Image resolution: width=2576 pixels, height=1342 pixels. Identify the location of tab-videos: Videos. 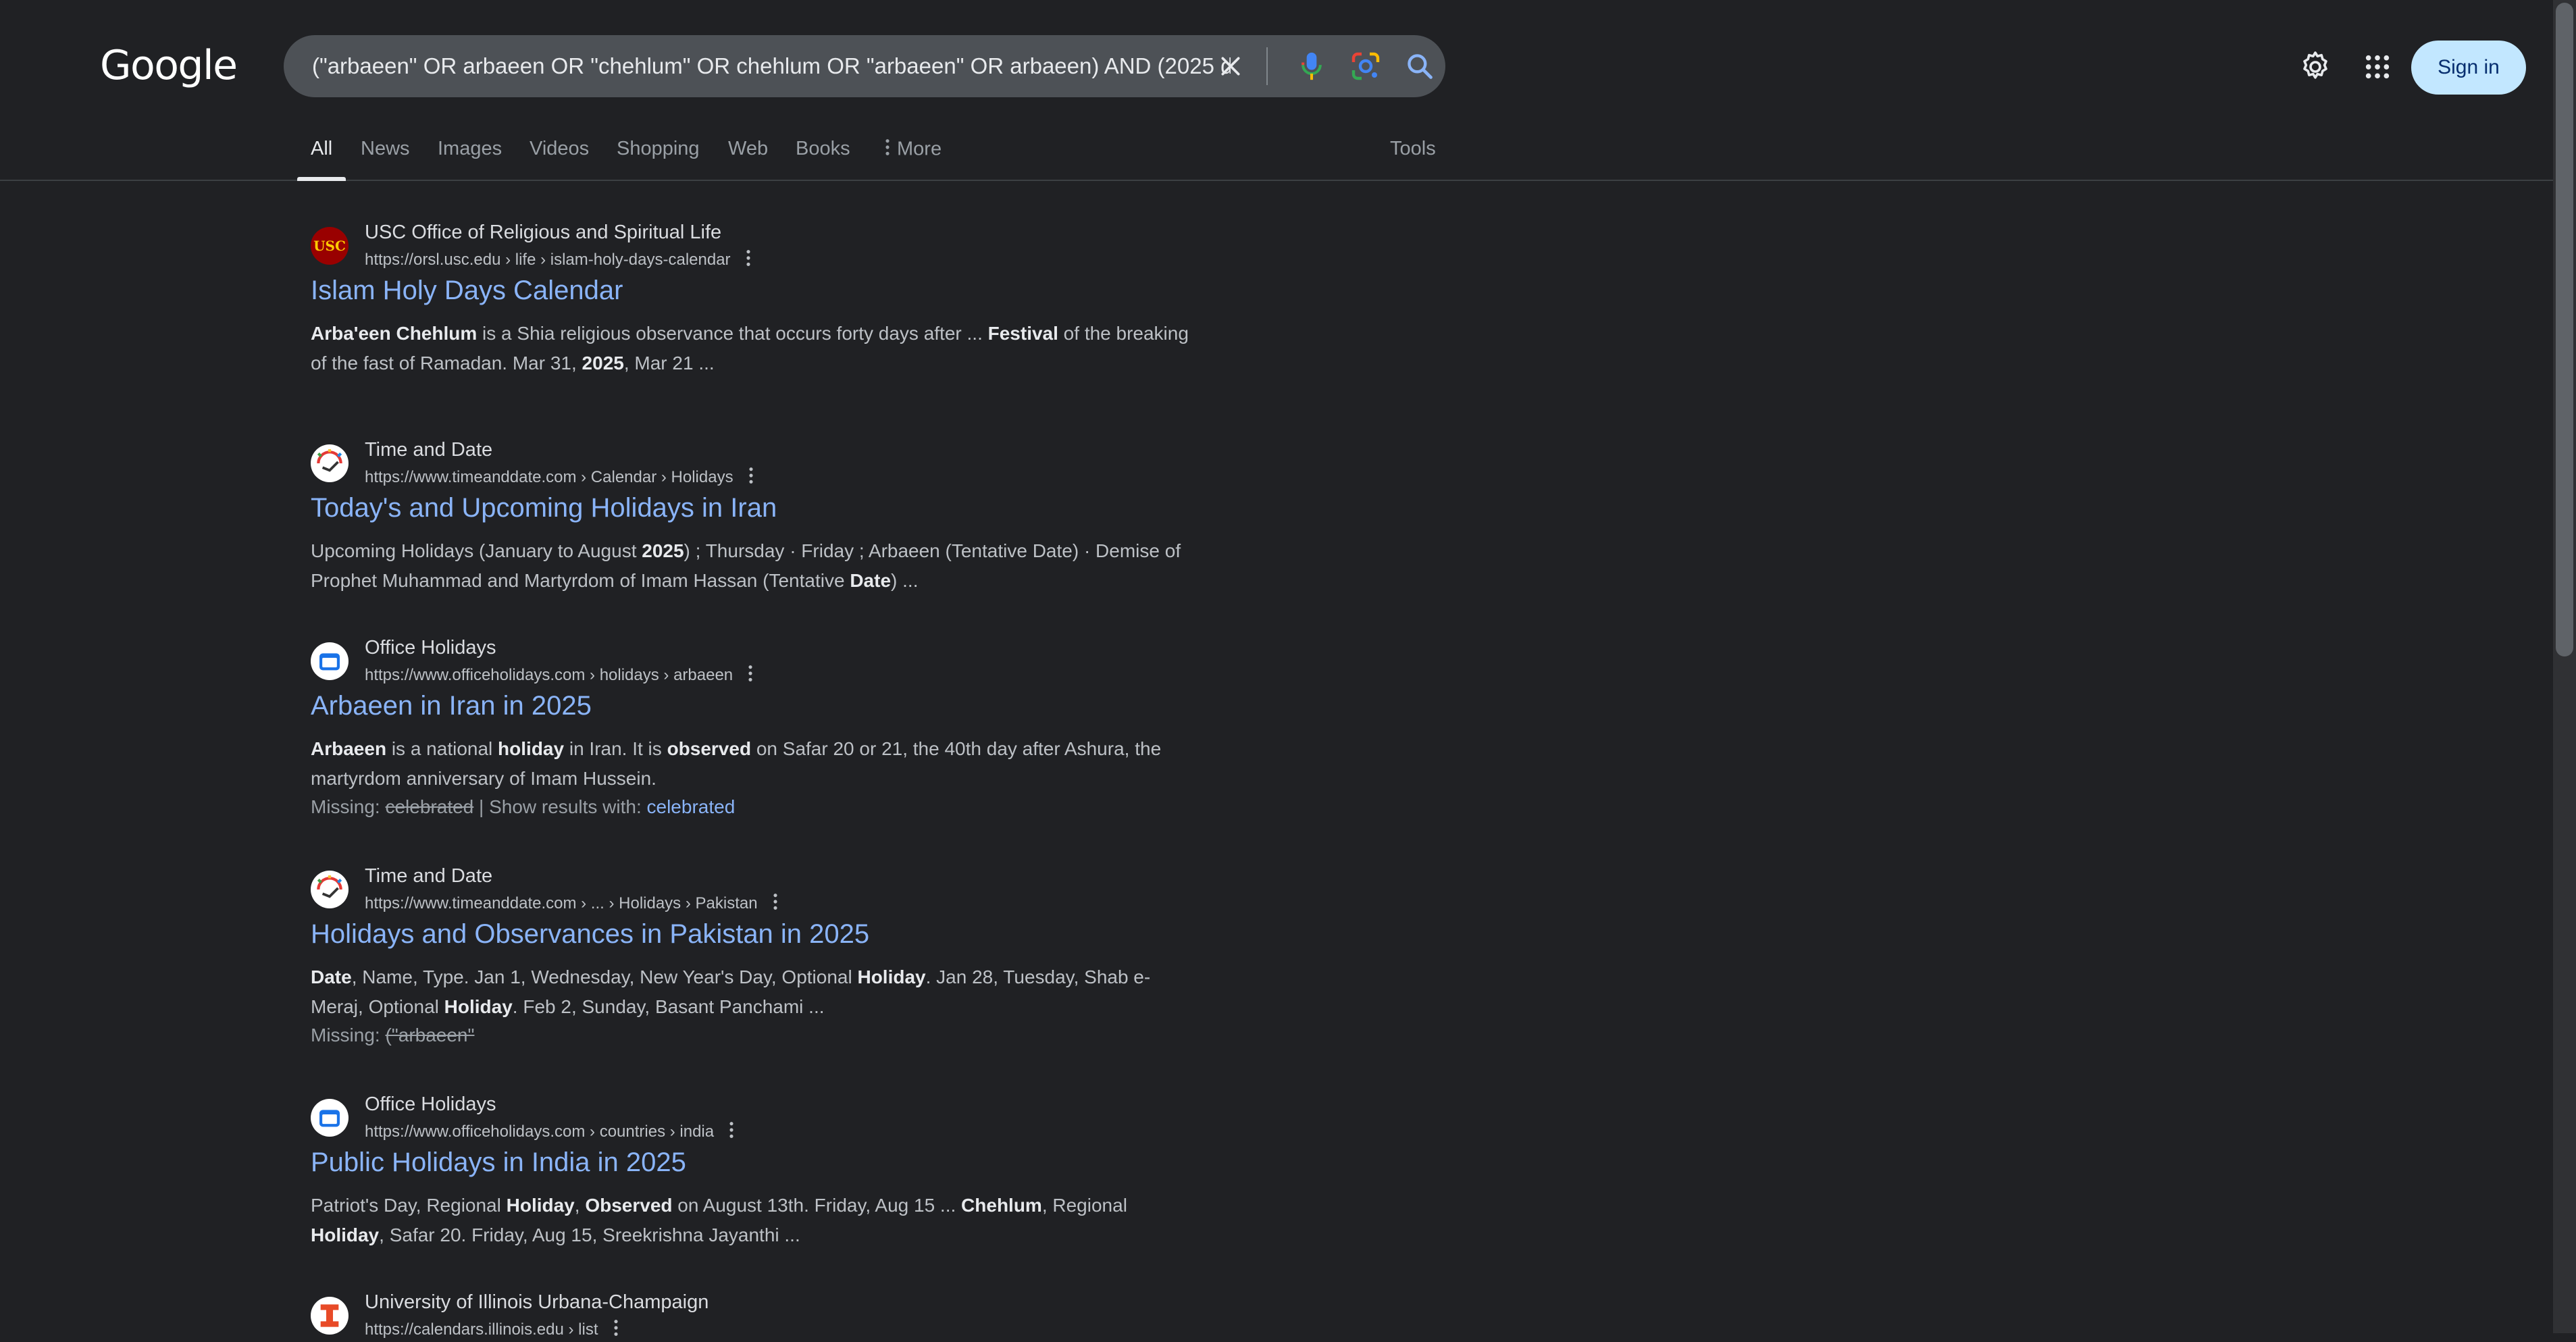
(559, 159).